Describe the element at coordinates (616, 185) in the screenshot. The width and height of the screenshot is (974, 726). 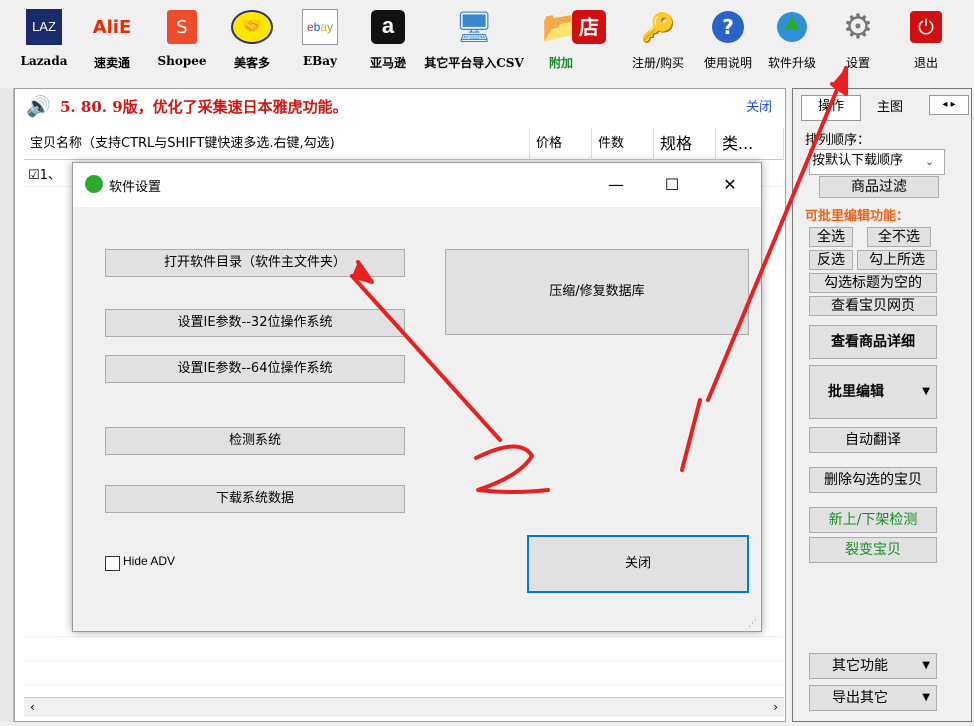
I see `minimize-button: —` at that location.